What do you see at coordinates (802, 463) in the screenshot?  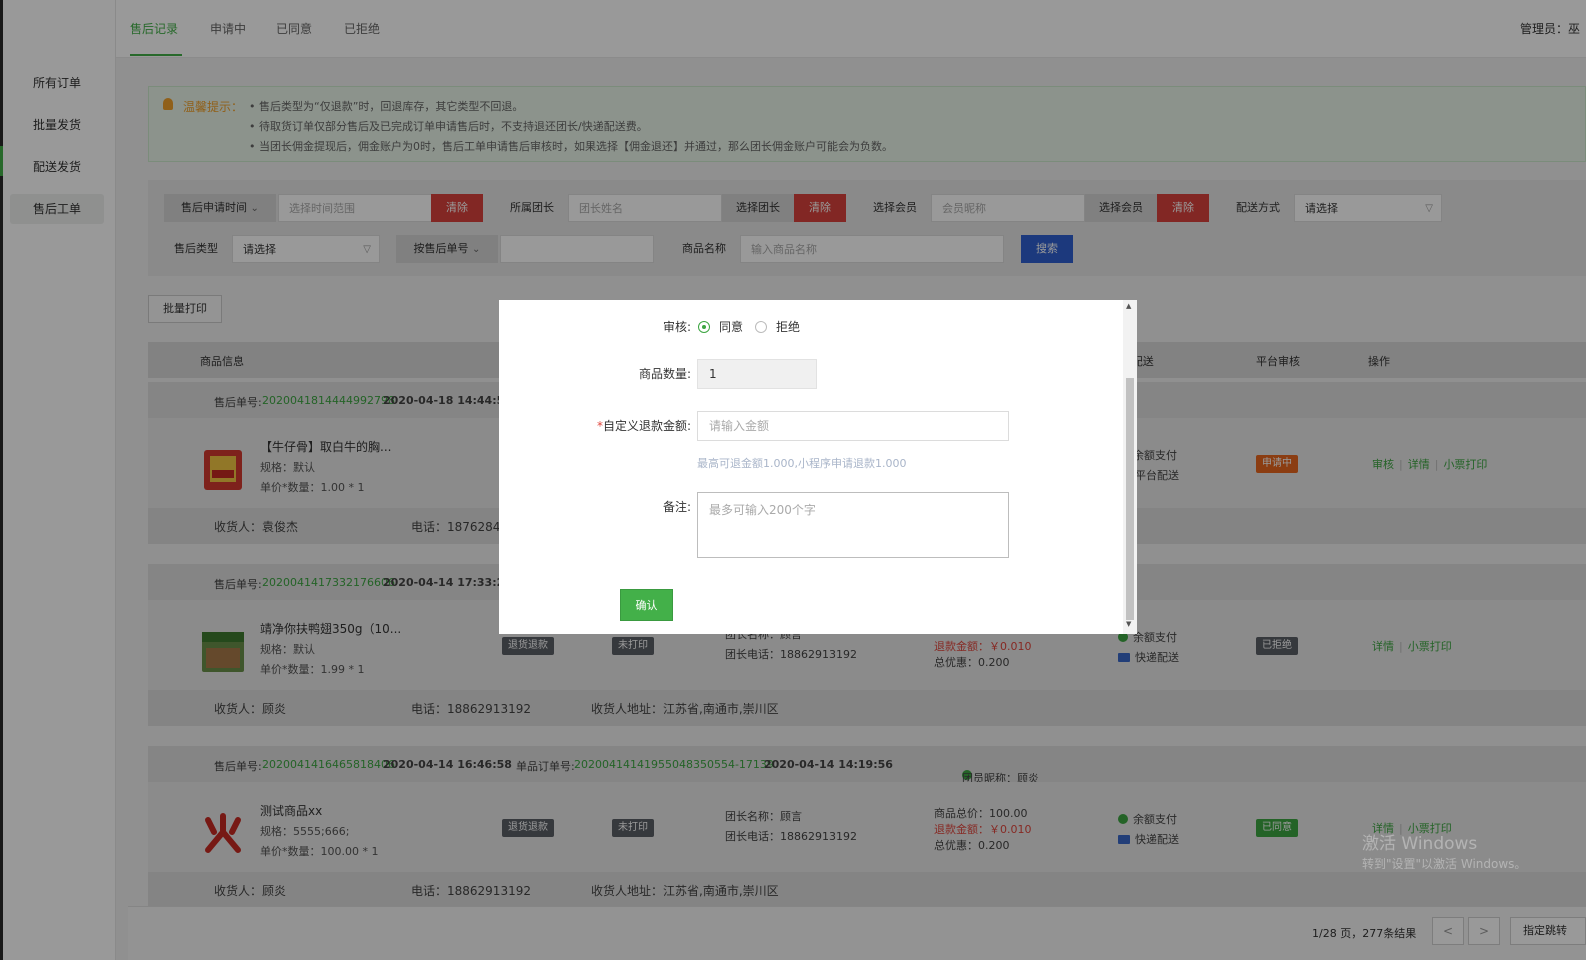 I see `refund-hint: 最高可退金额1.000,小程序申请退款1.000` at bounding box center [802, 463].